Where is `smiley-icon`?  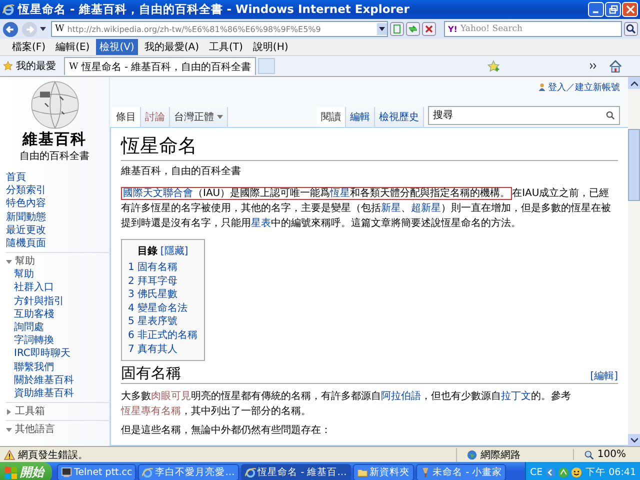 smiley-icon is located at coordinates (576, 472).